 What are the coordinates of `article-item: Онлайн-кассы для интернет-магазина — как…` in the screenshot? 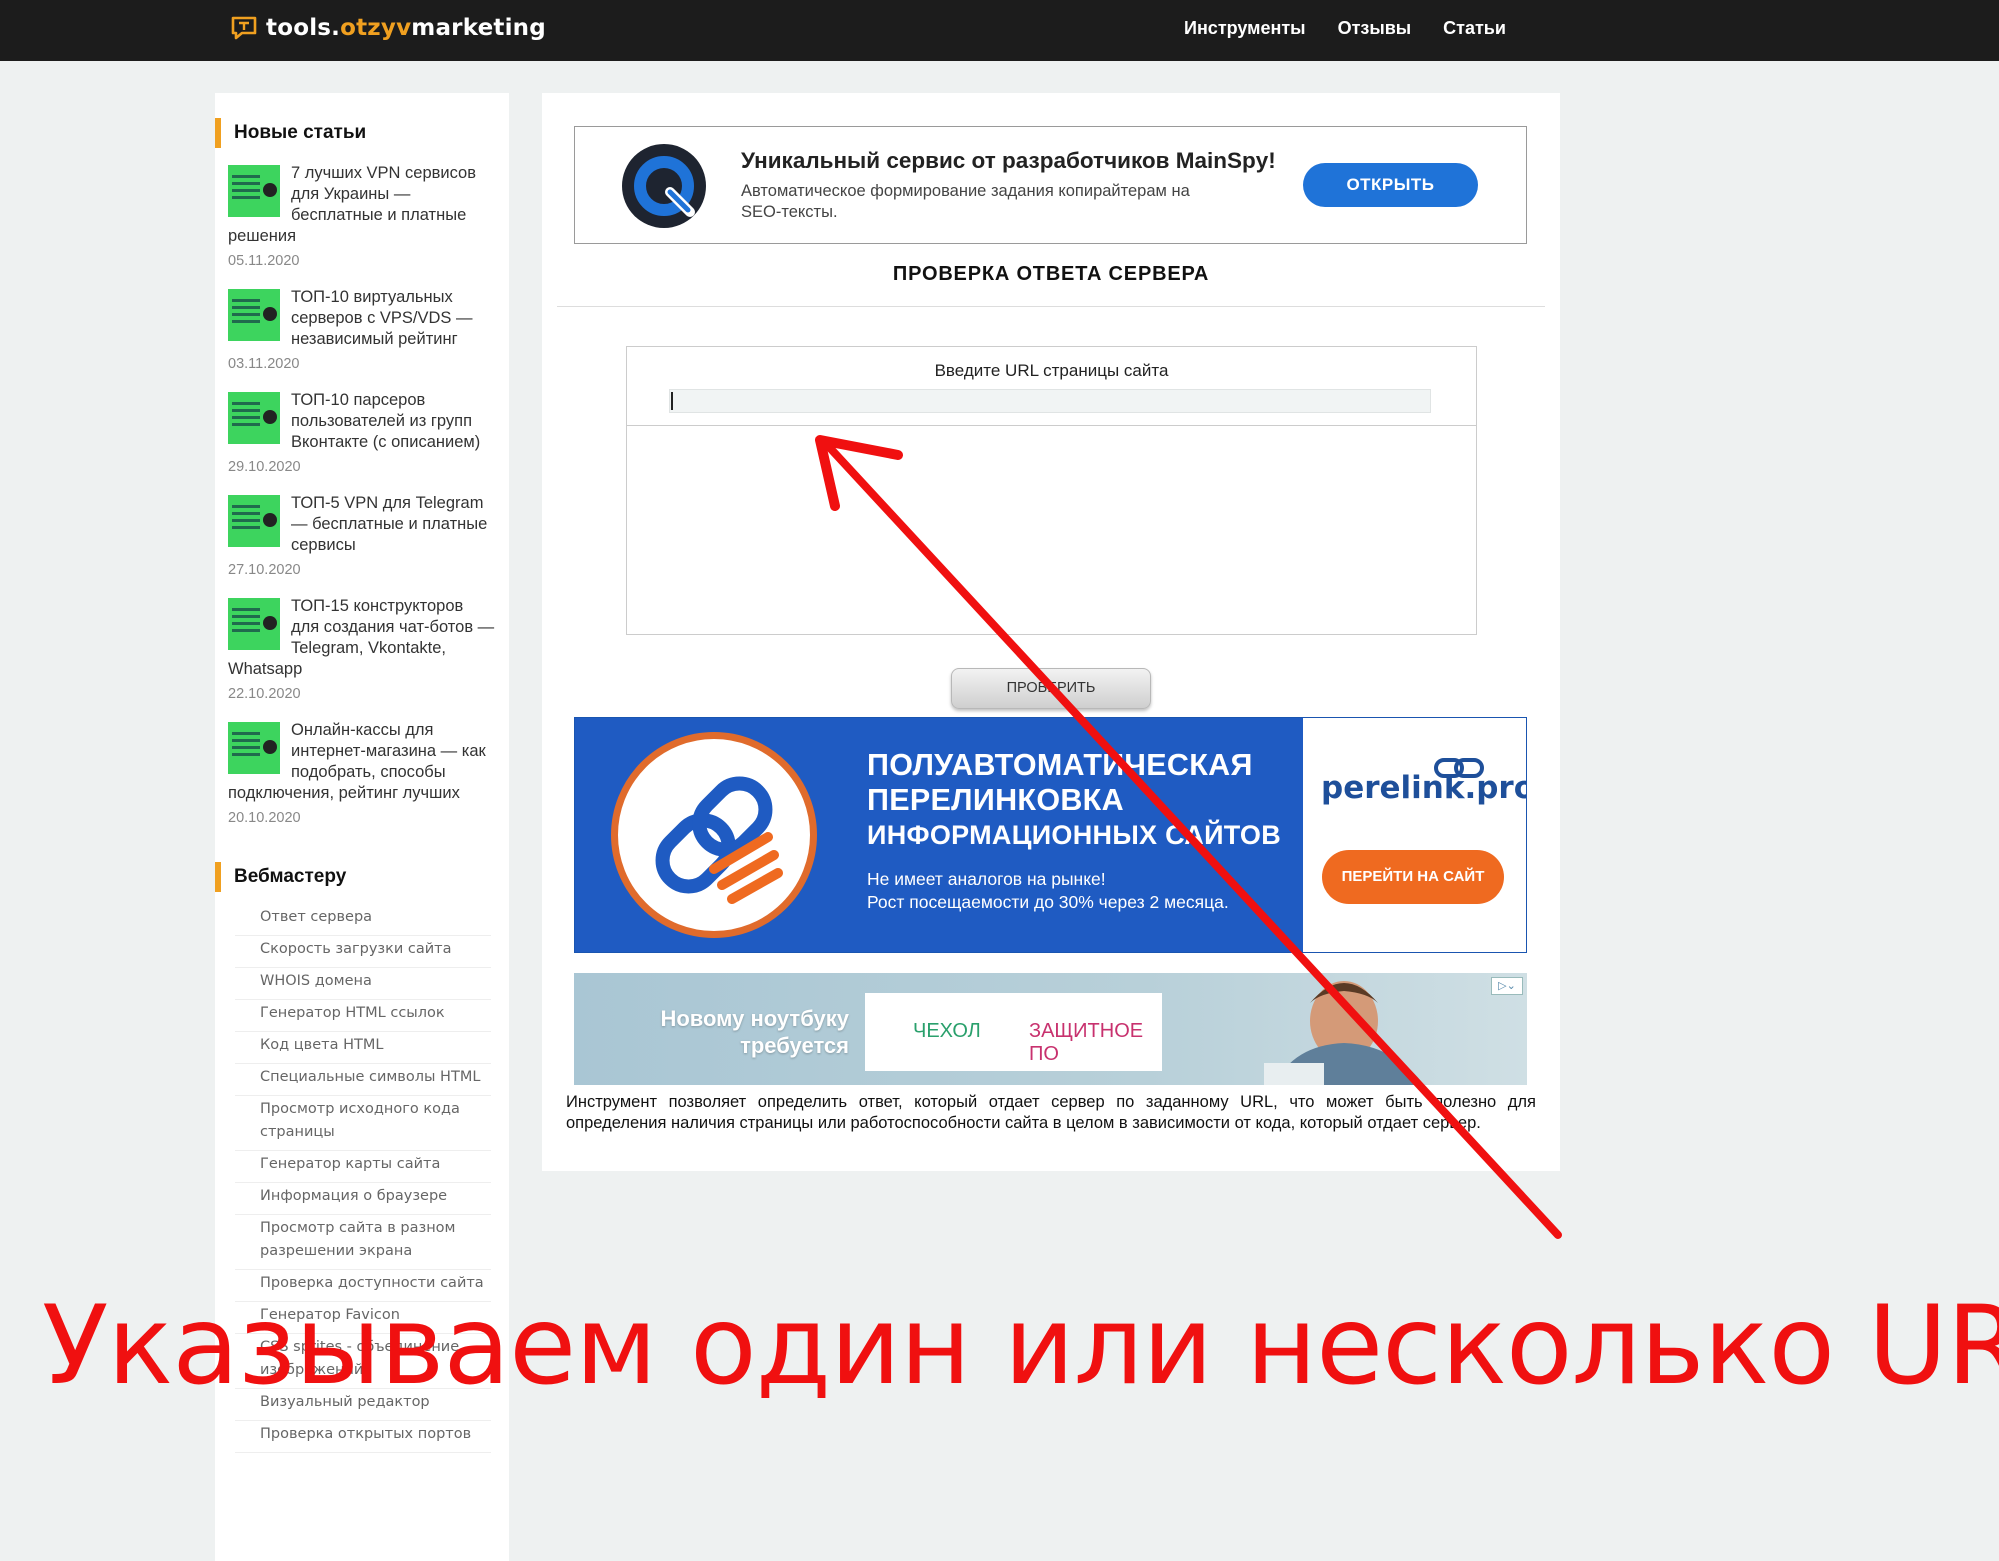 It's located at (361, 774).